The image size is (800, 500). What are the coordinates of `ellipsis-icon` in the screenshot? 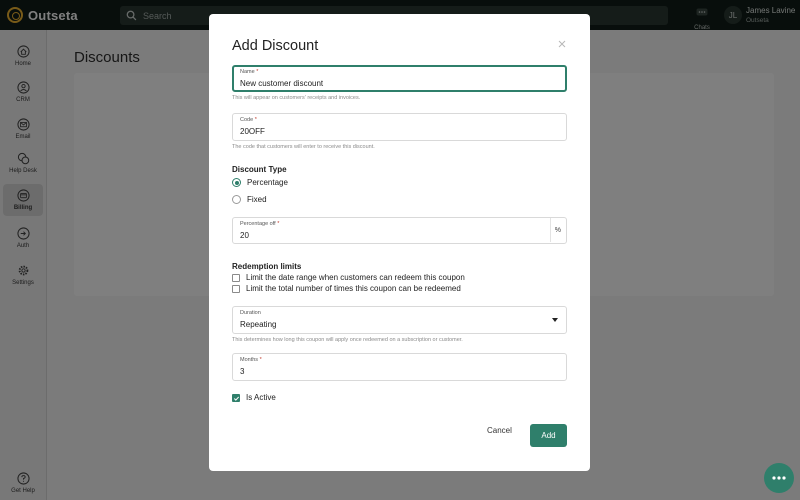 It's located at (779, 478).